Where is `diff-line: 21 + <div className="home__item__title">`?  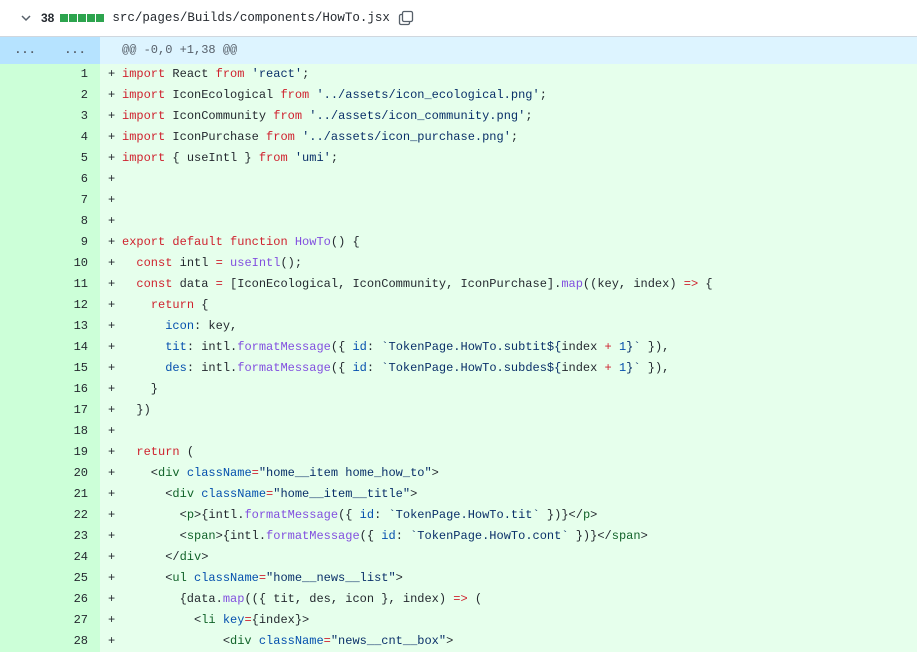 diff-line: 21 + <div className="home__item__title"> is located at coordinates (458, 494).